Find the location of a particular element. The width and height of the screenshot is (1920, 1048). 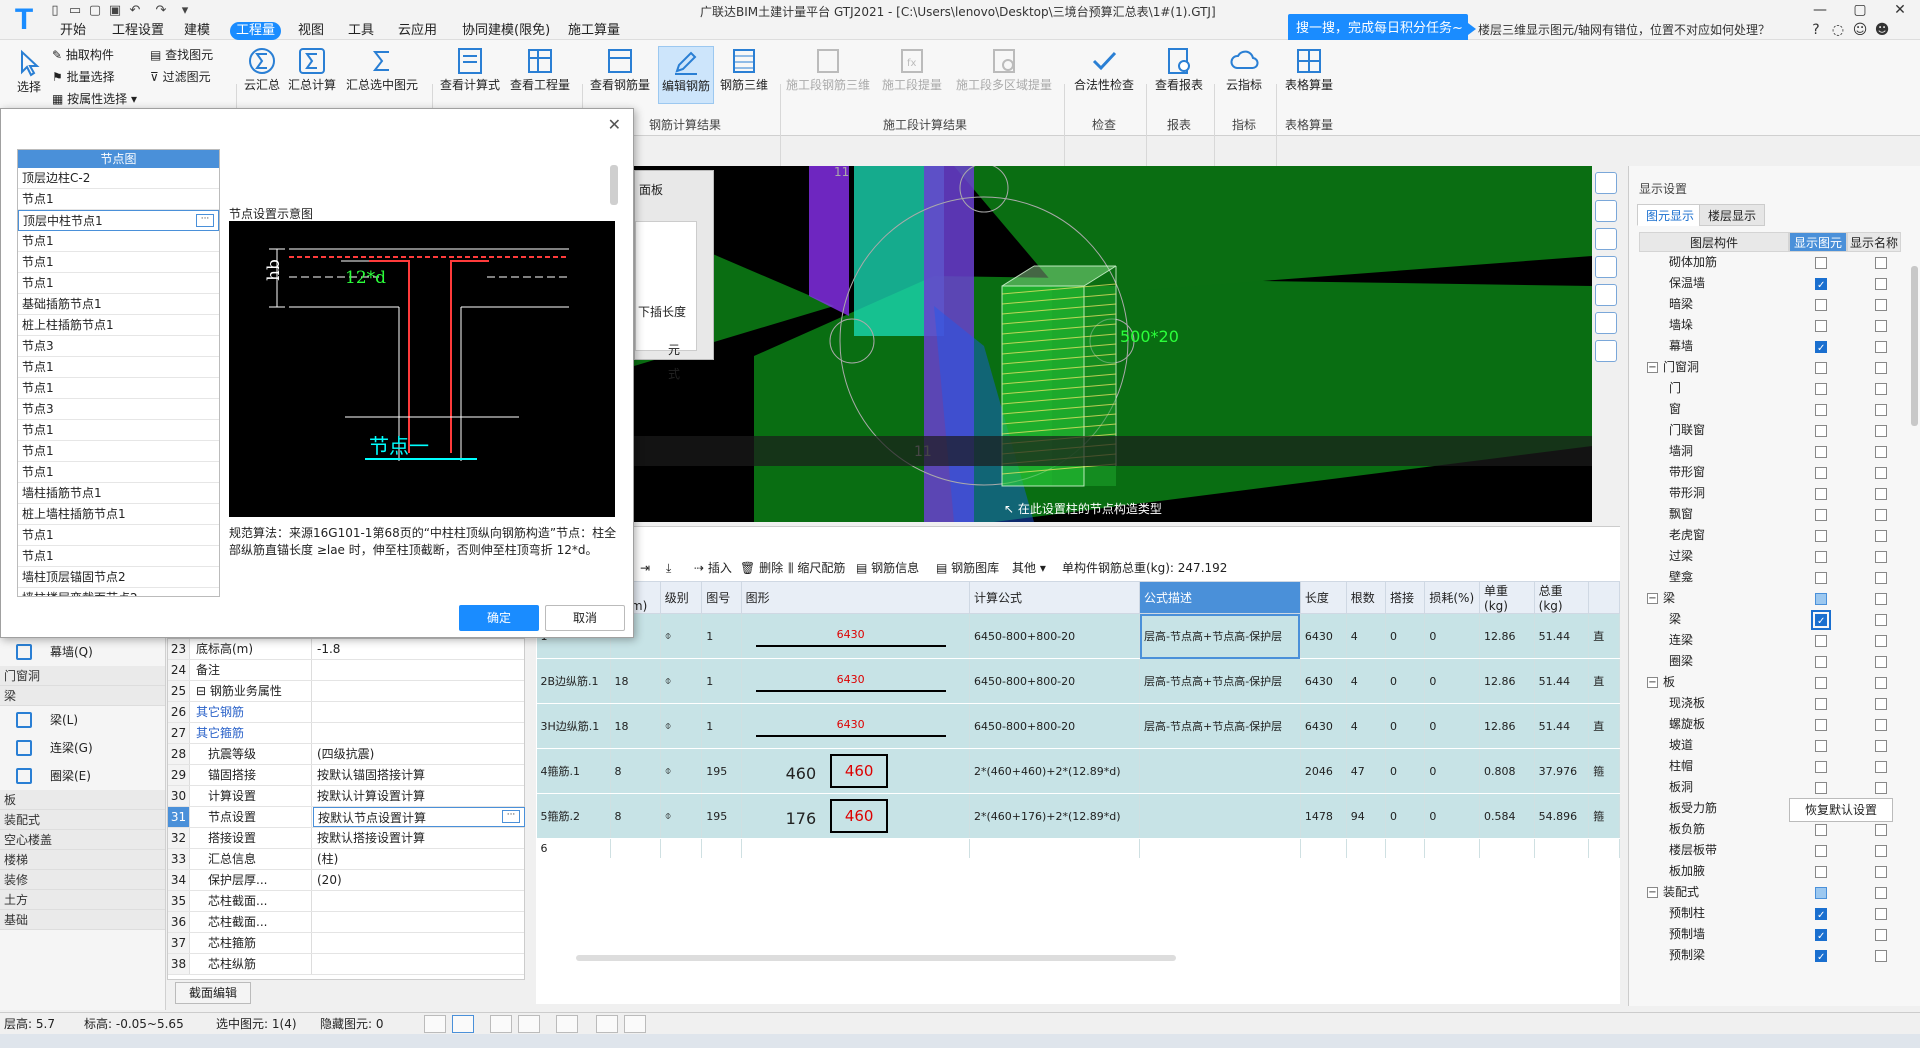

tab-collab: 协同建模(限免) is located at coordinates (506, 31).